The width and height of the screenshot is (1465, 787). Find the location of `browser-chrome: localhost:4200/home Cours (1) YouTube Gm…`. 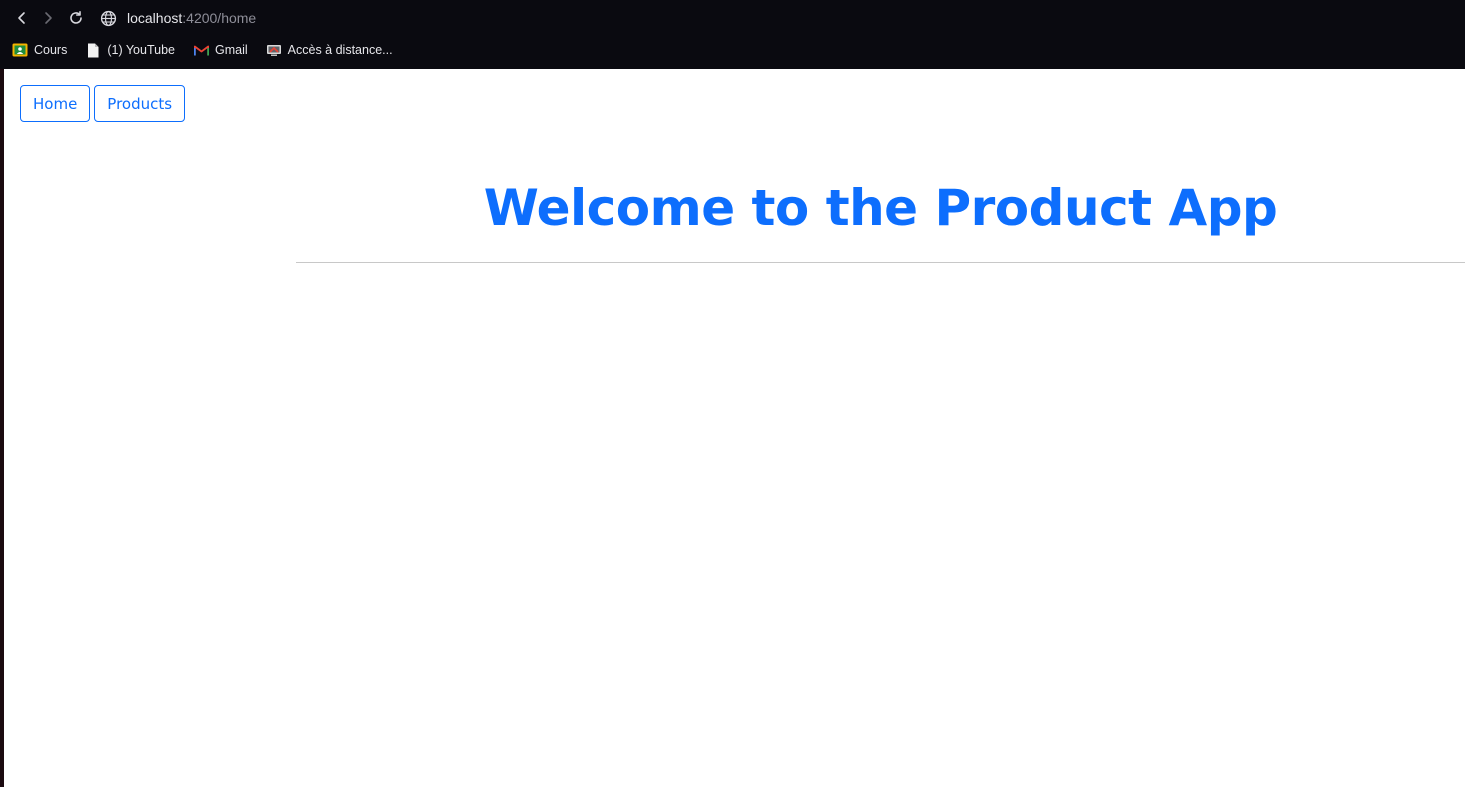

browser-chrome: localhost:4200/home Cours (1) YouTube Gm… is located at coordinates (732, 34).